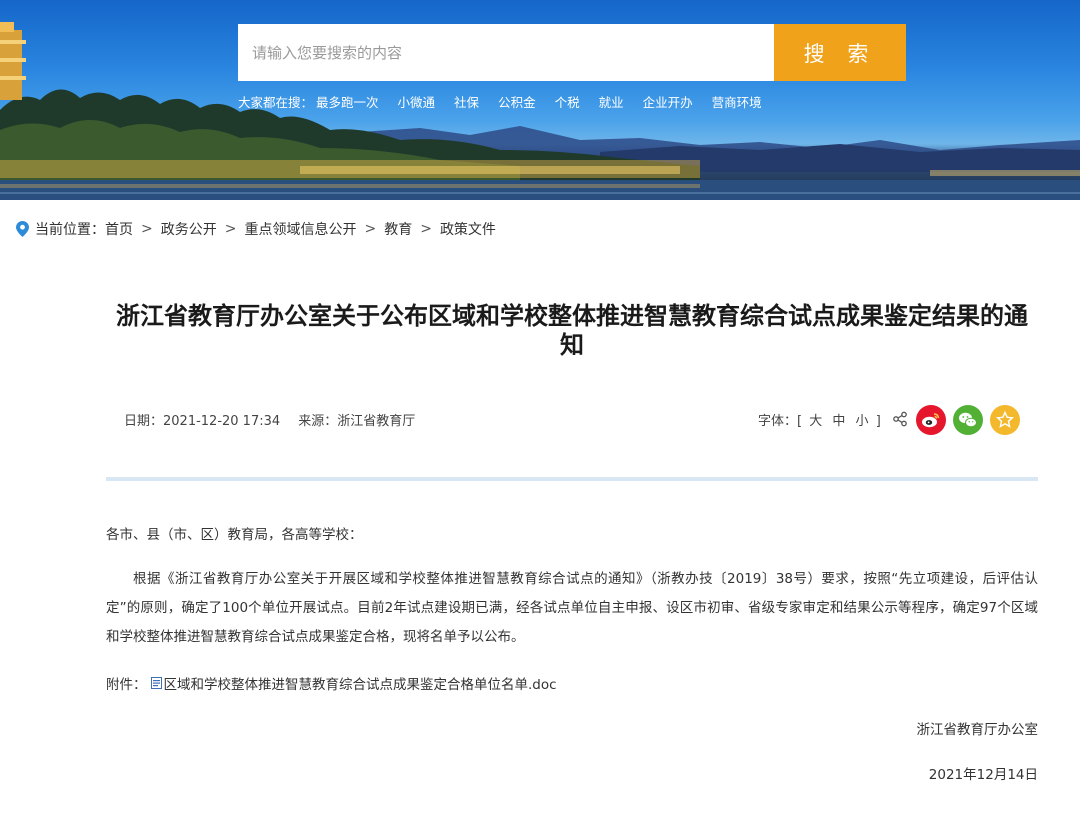 The height and width of the screenshot is (813, 1080). What do you see at coordinates (668, 101) in the screenshot?
I see `hot-search-item: 企业开办` at bounding box center [668, 101].